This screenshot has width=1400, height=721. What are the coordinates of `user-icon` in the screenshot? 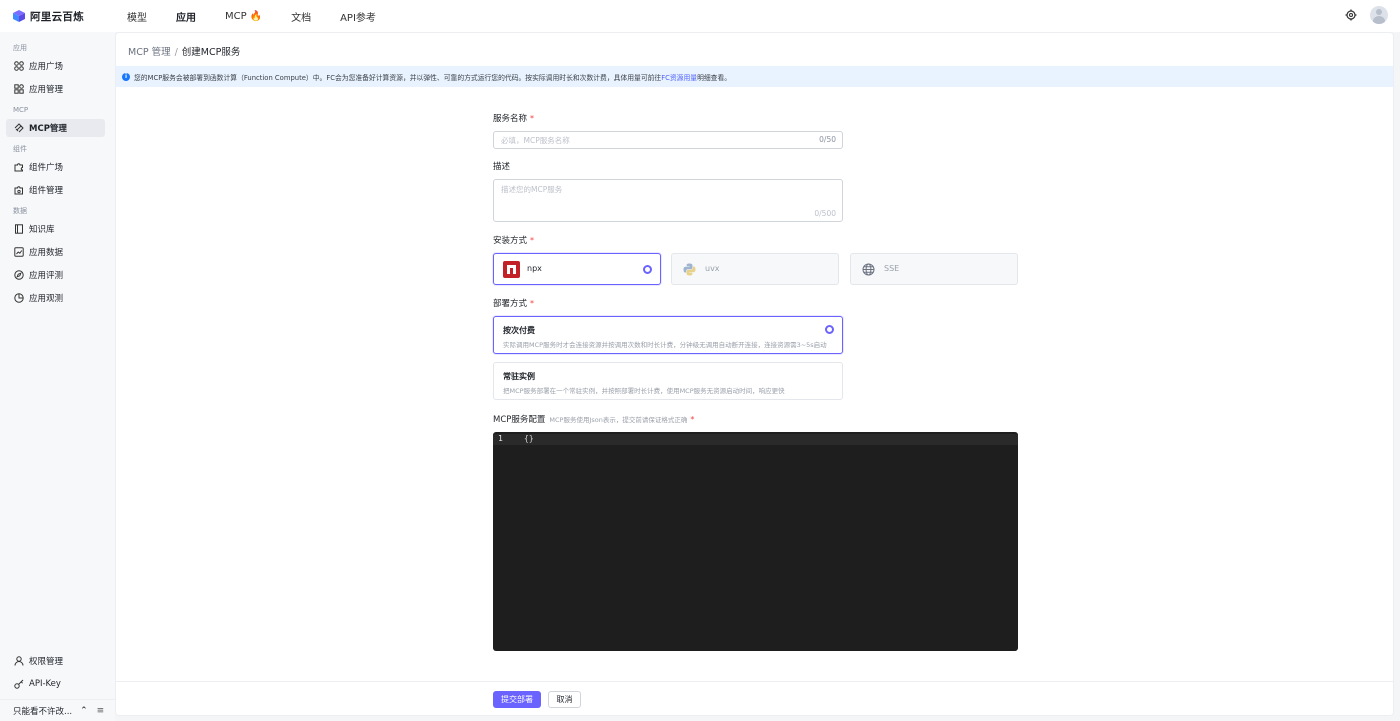 It's located at (19, 661).